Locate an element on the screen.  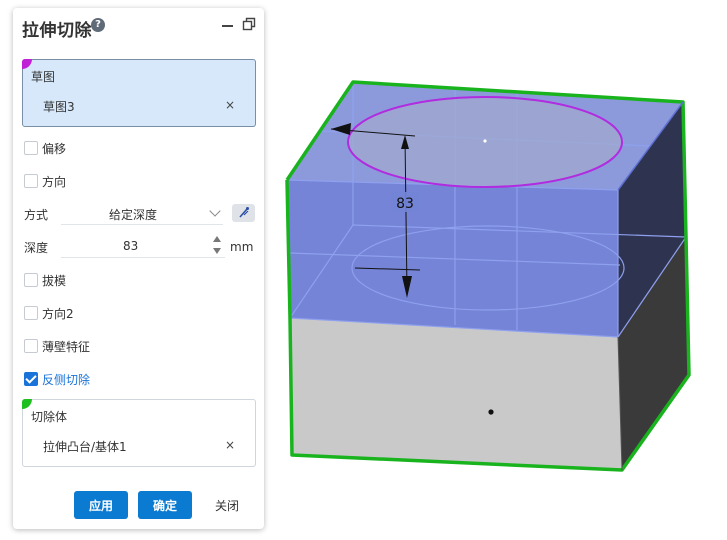
cut-body-item: 拉伸凸台/基体1 is located at coordinates (85, 446).